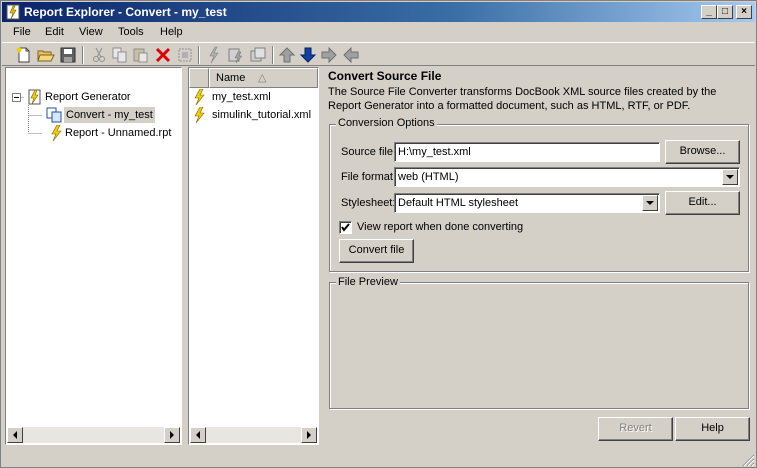 The height and width of the screenshot is (468, 757). I want to click on run-report-icon, so click(214, 55).